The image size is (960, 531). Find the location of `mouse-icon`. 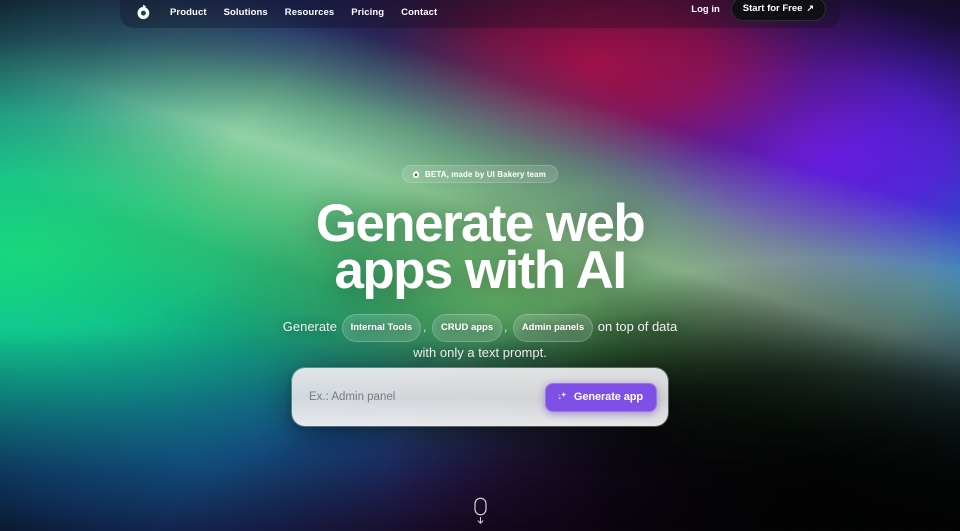

mouse-icon is located at coordinates (480, 506).